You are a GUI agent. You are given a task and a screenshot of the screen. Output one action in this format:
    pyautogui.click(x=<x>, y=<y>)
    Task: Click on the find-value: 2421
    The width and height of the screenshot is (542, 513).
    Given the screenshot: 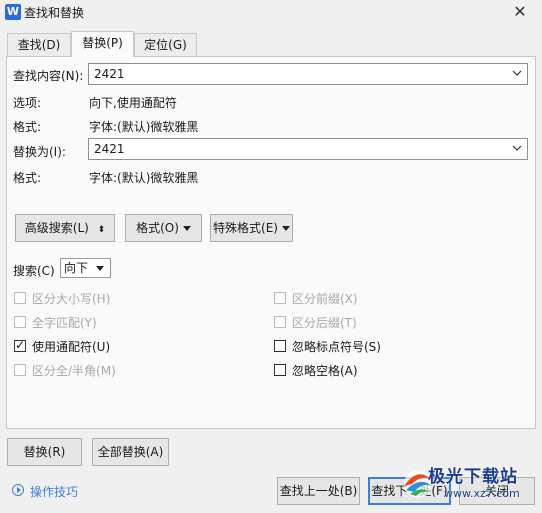 What is the action you would take?
    pyautogui.click(x=109, y=74)
    